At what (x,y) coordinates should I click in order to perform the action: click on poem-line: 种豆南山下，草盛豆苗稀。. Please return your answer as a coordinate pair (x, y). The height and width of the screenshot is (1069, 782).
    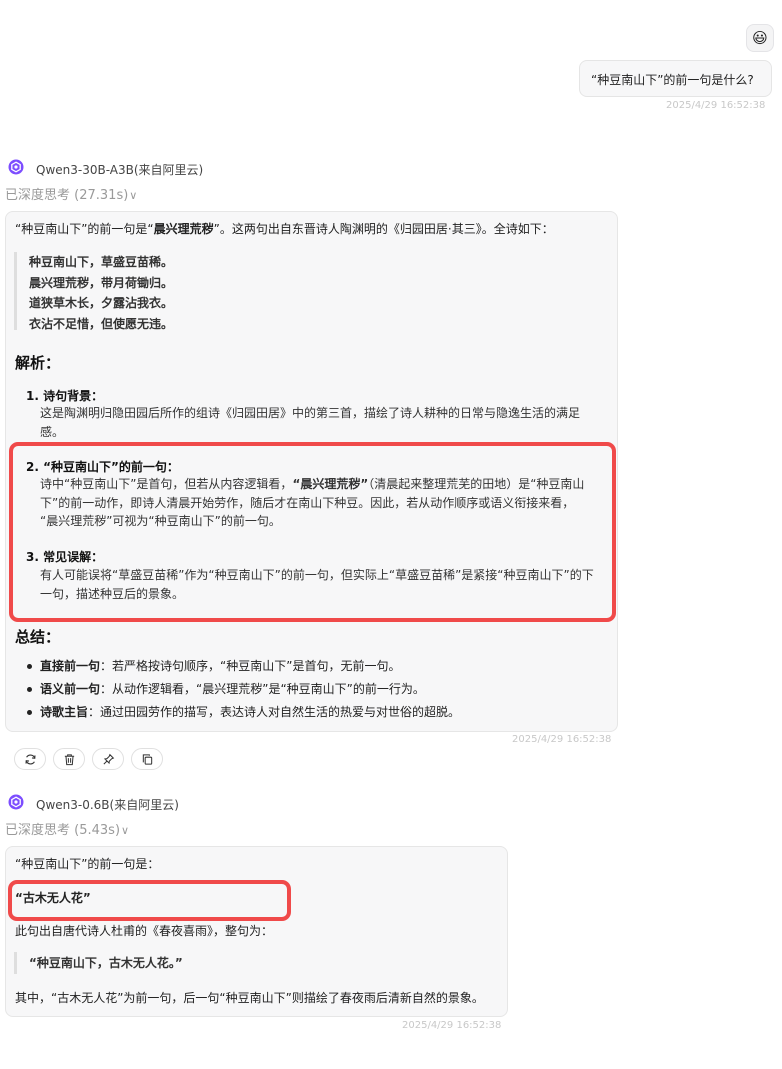
    Looking at the image, I should click on (101, 262).